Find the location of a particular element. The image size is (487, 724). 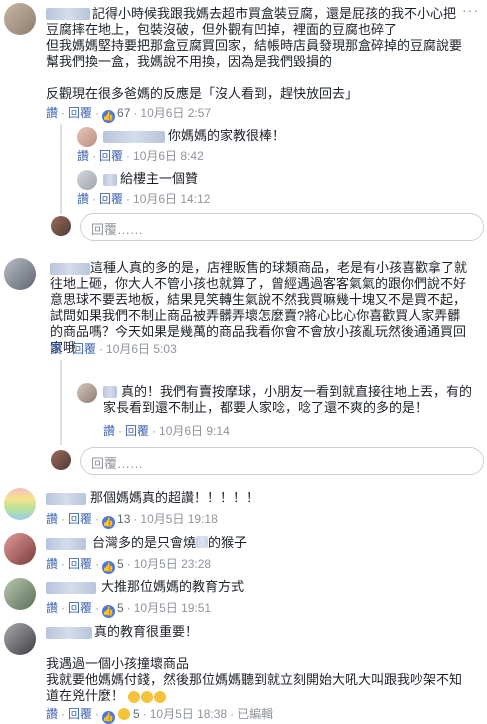

like-count: 👍 67 is located at coordinates (116, 114).